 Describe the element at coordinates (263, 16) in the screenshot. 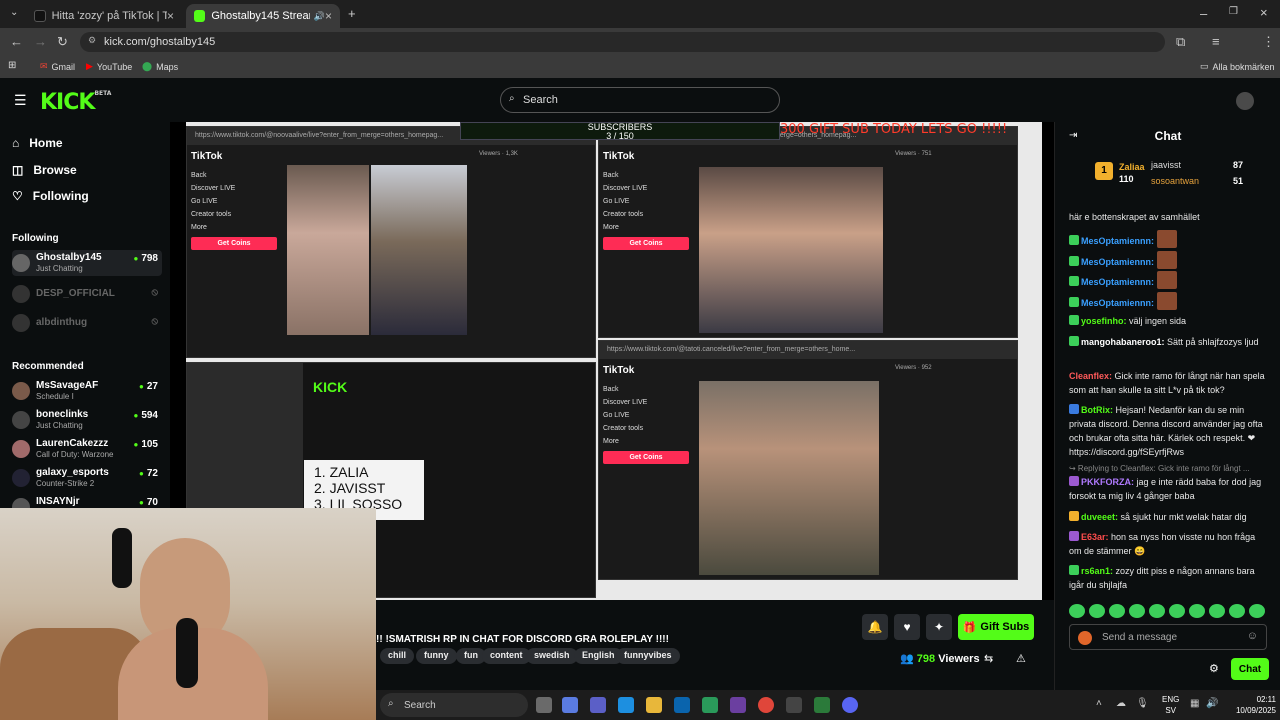

I see `browser-tab-kick: Ghostalby145 Stream - Wa 🔊 ×` at that location.